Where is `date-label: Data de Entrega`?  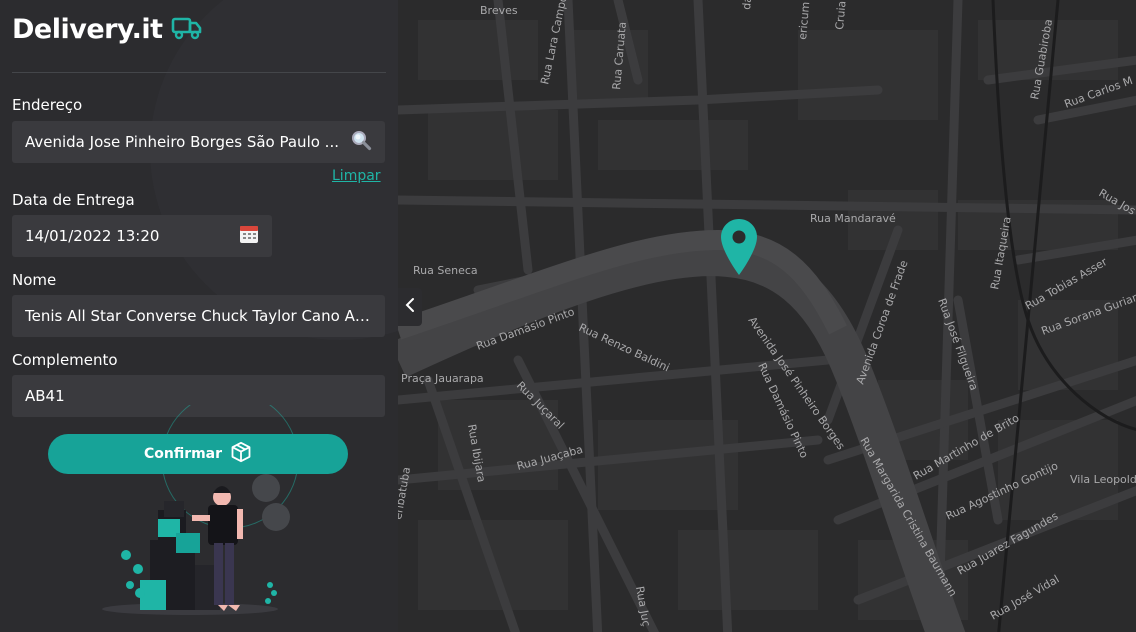
date-label: Data de Entrega is located at coordinates (73, 200).